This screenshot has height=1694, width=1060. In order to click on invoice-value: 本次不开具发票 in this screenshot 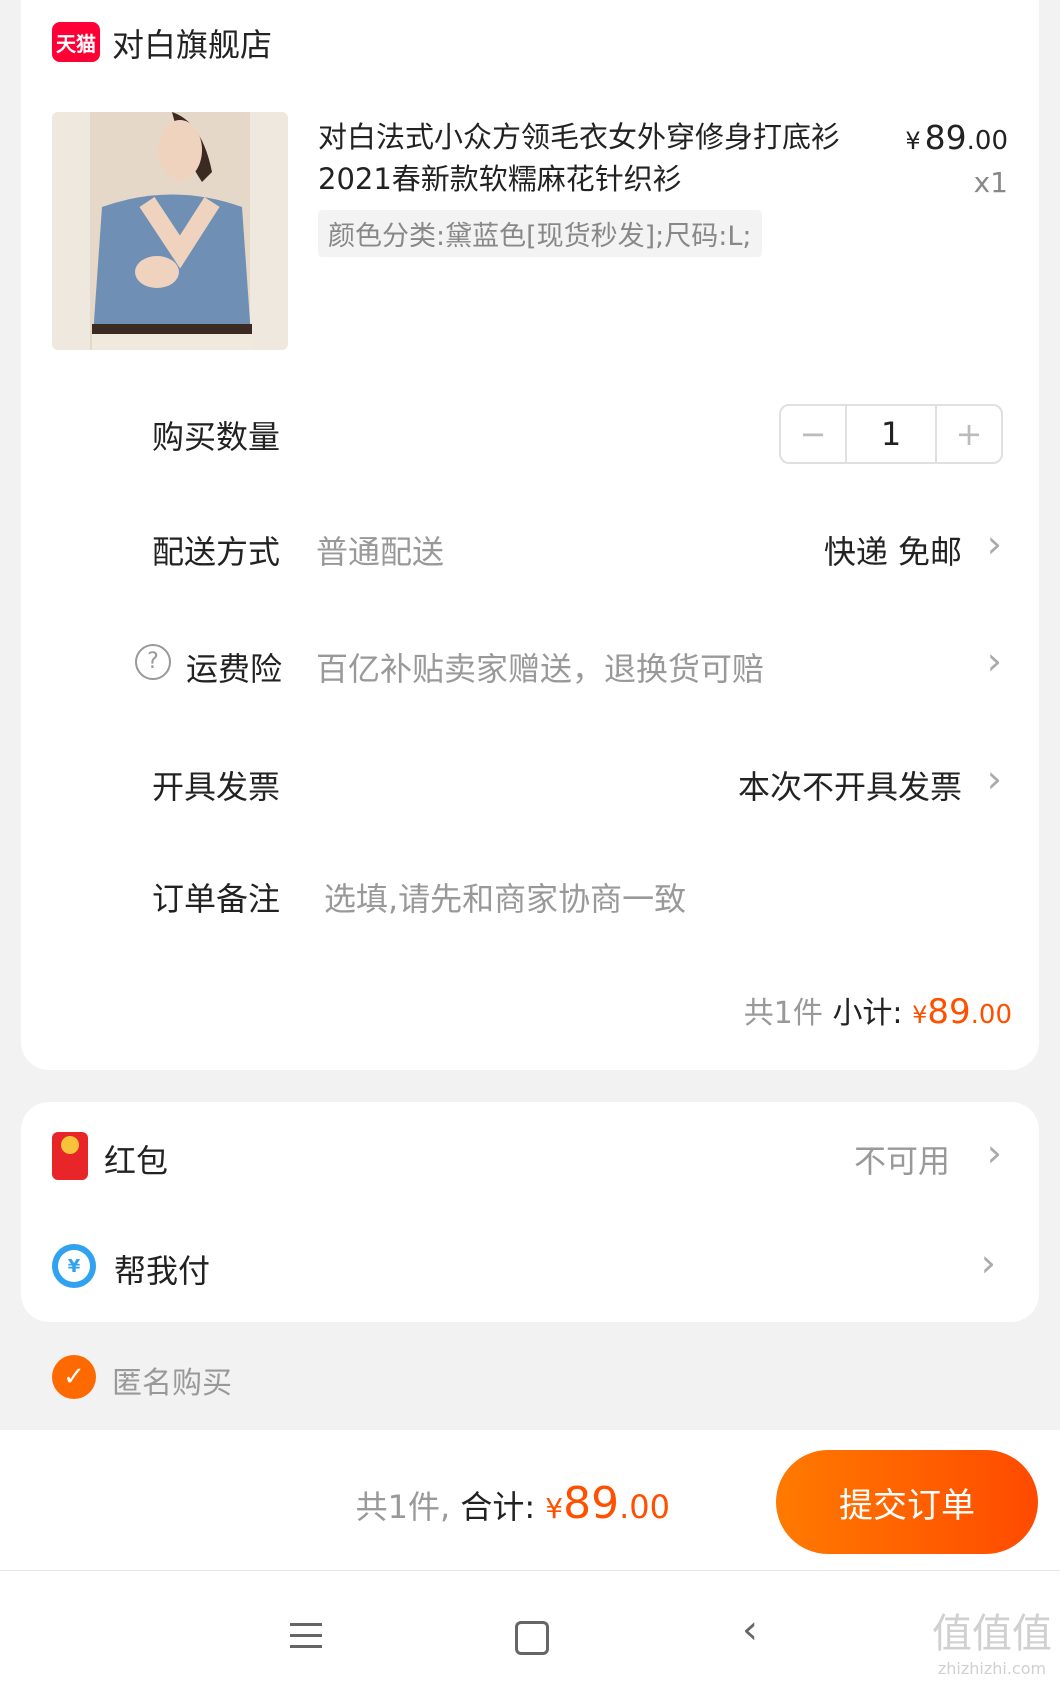, I will do `click(849, 787)`.